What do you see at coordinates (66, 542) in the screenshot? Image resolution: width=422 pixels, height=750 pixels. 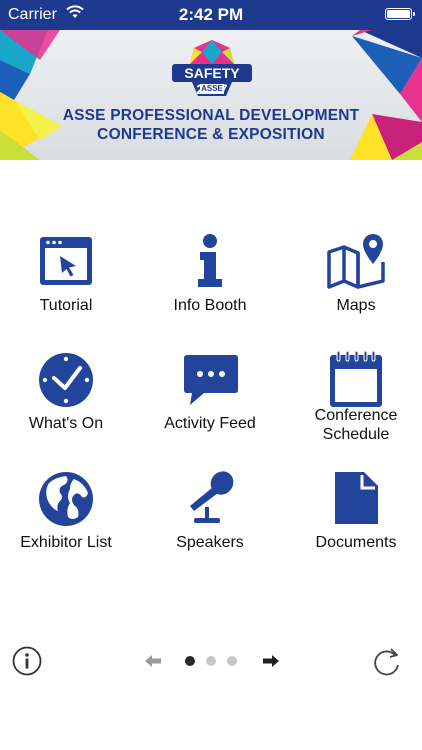 I see `exhibitor-list-label: Exhibitor List` at bounding box center [66, 542].